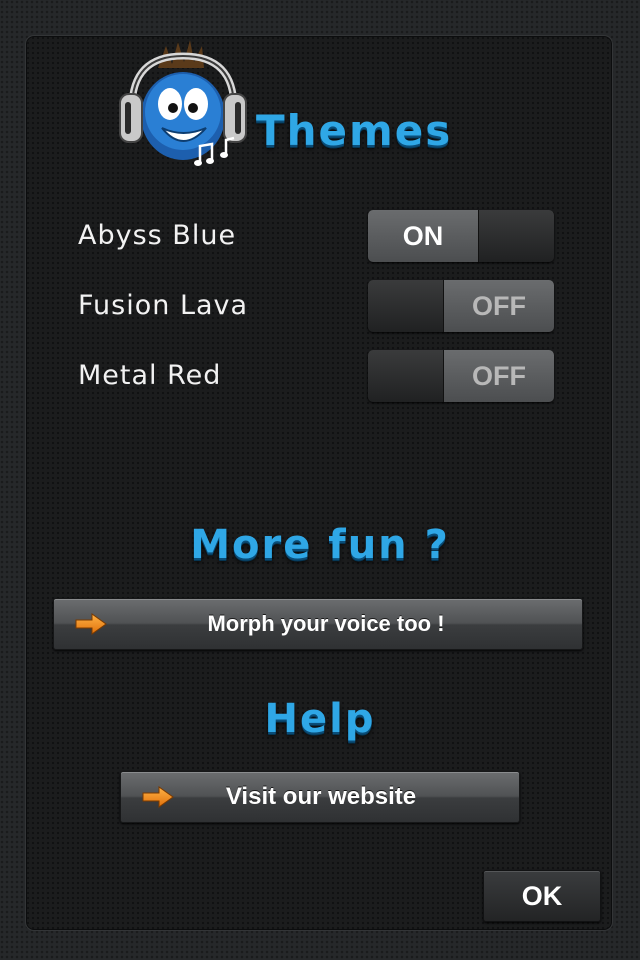 The height and width of the screenshot is (960, 640). What do you see at coordinates (214, 151) in the screenshot?
I see `music-notes-icon` at bounding box center [214, 151].